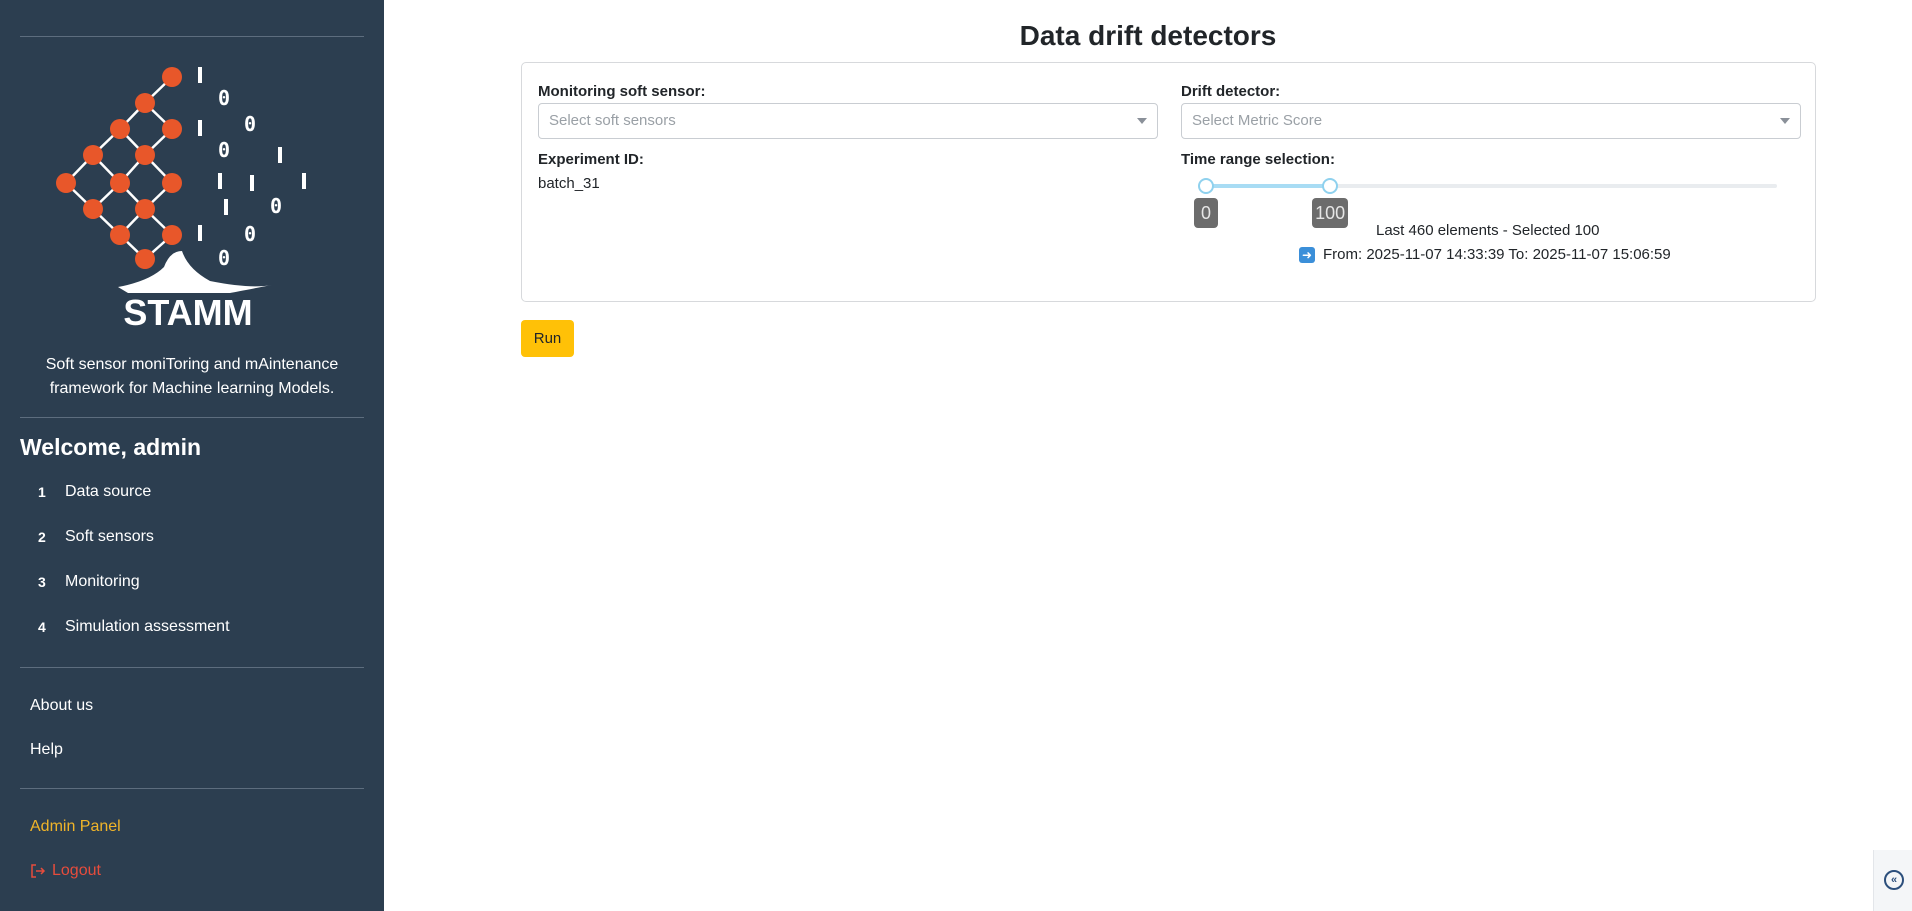 The image size is (1912, 911). I want to click on collapse-panel: «, so click(1892, 880).